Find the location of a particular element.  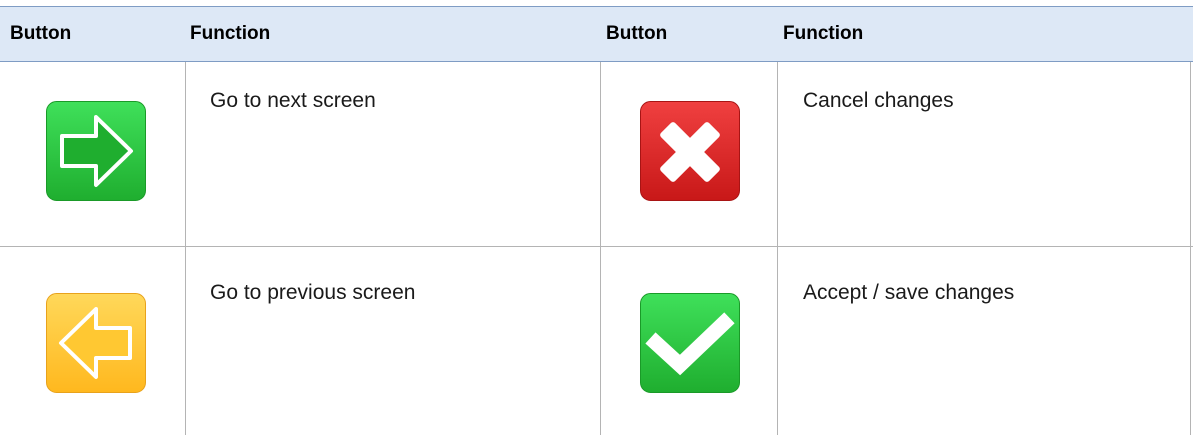

header-button-2: Button is located at coordinates (637, 33).